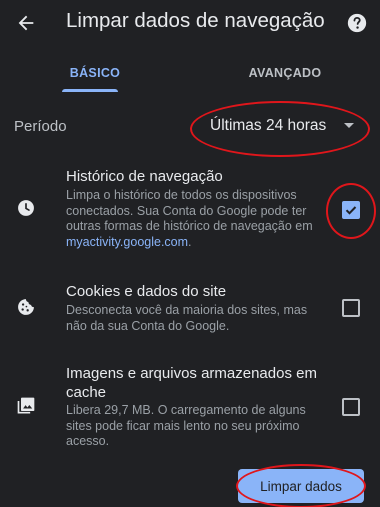 The height and width of the screenshot is (507, 380). I want to click on help-icon, so click(357, 23).